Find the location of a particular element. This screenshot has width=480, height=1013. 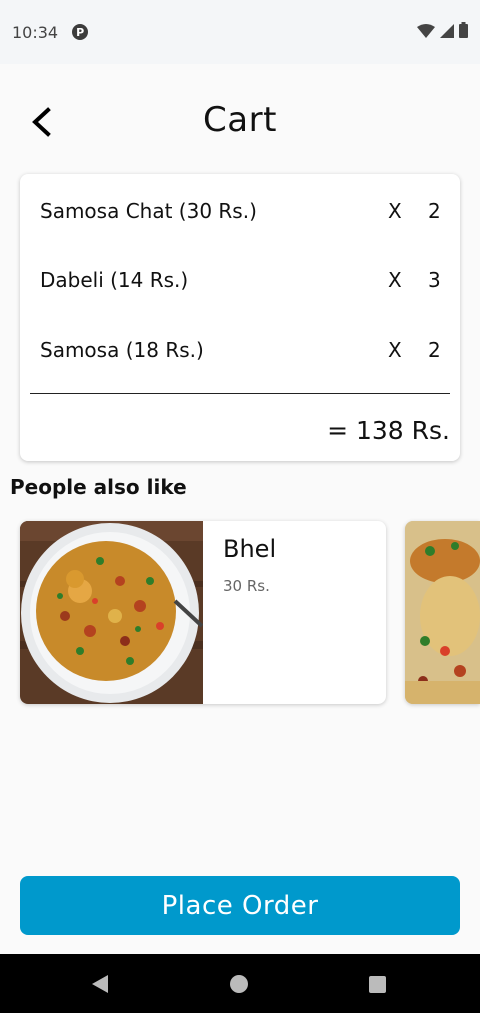

place-order-button: Place Order is located at coordinates (240, 905).